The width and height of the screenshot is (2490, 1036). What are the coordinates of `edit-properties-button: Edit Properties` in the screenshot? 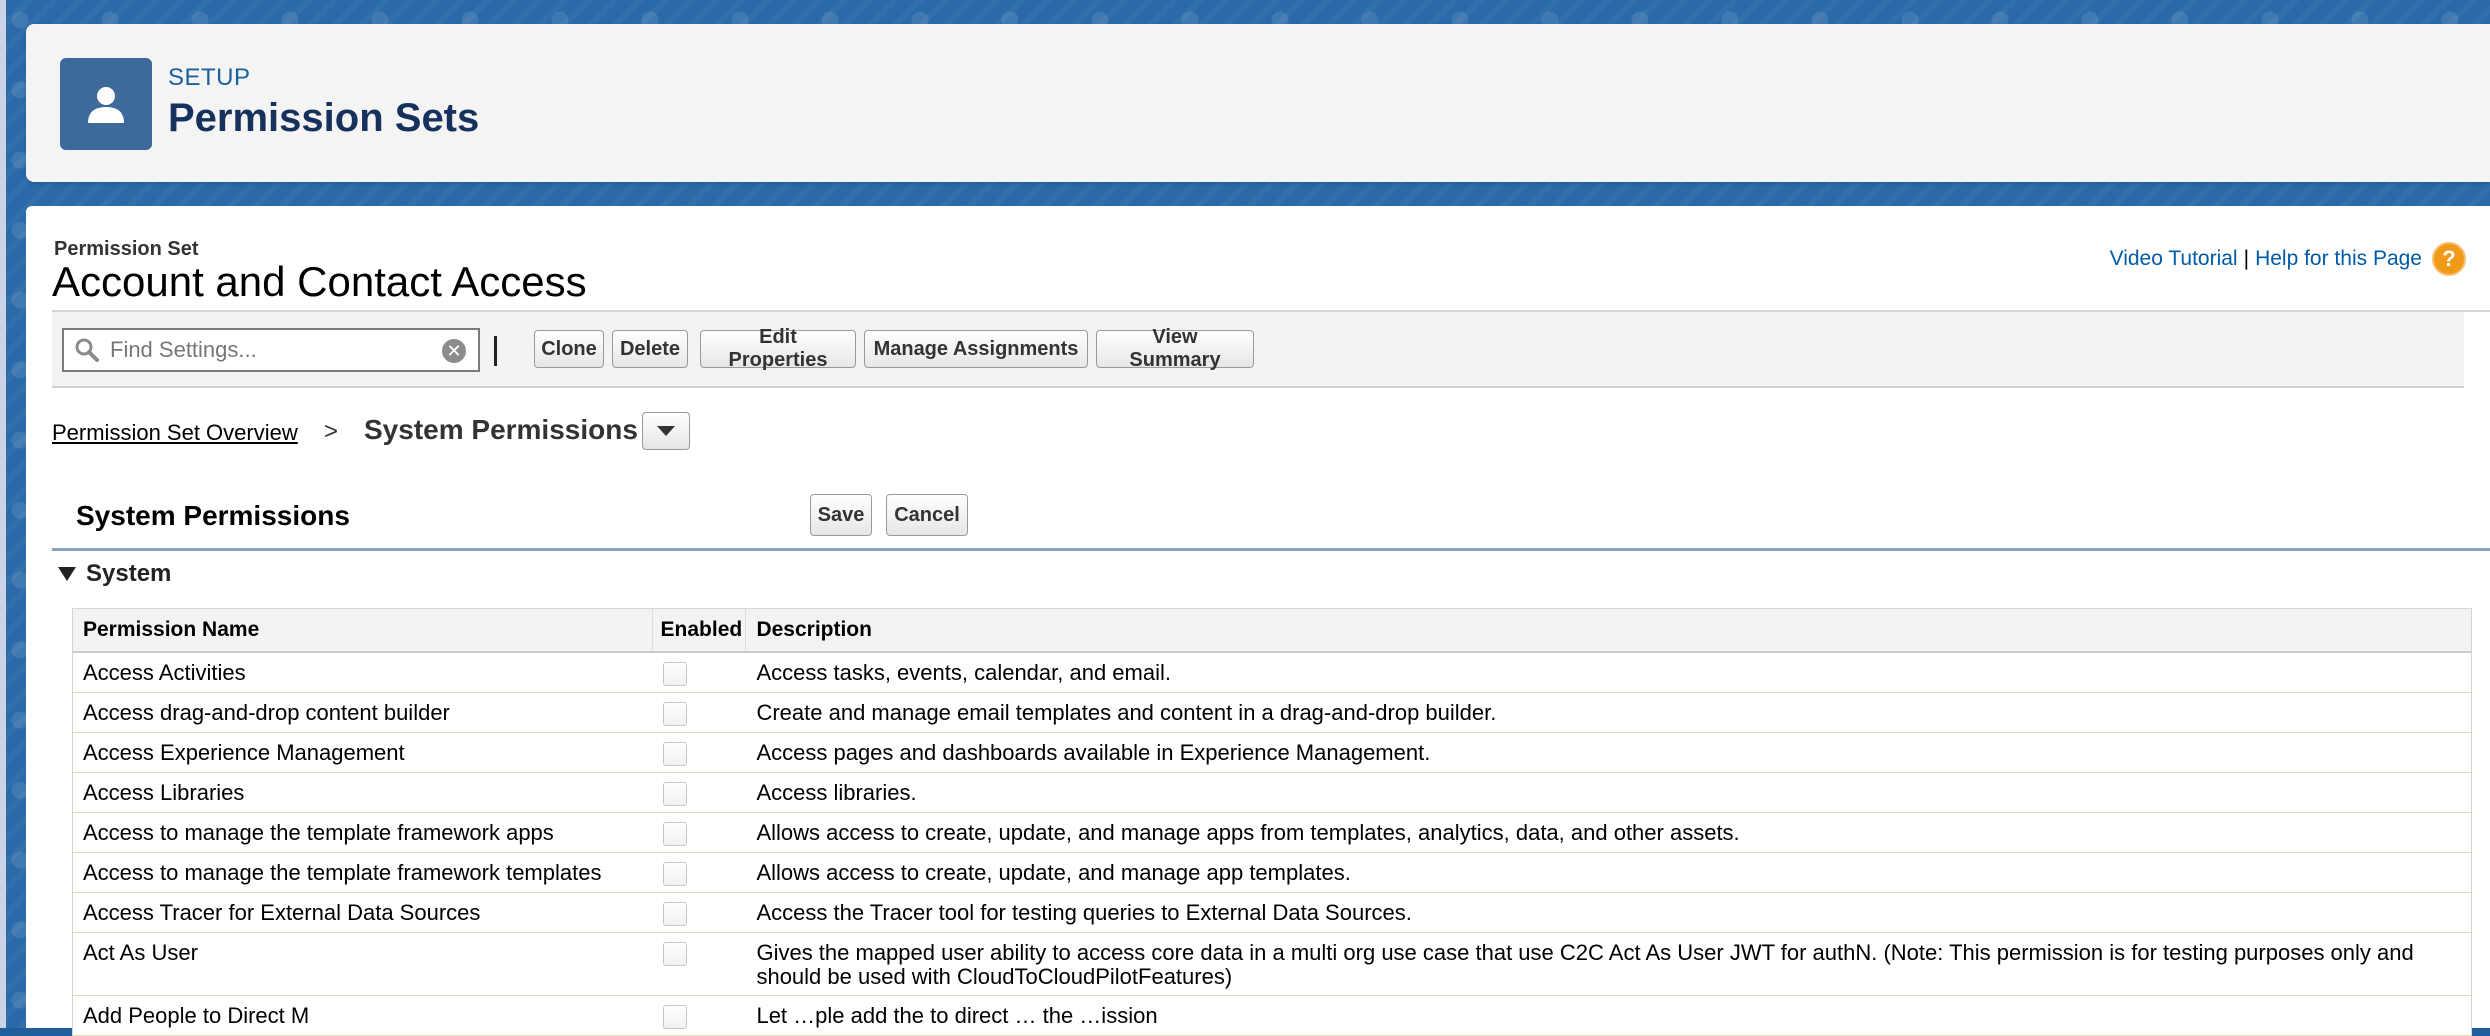 It's located at (778, 348).